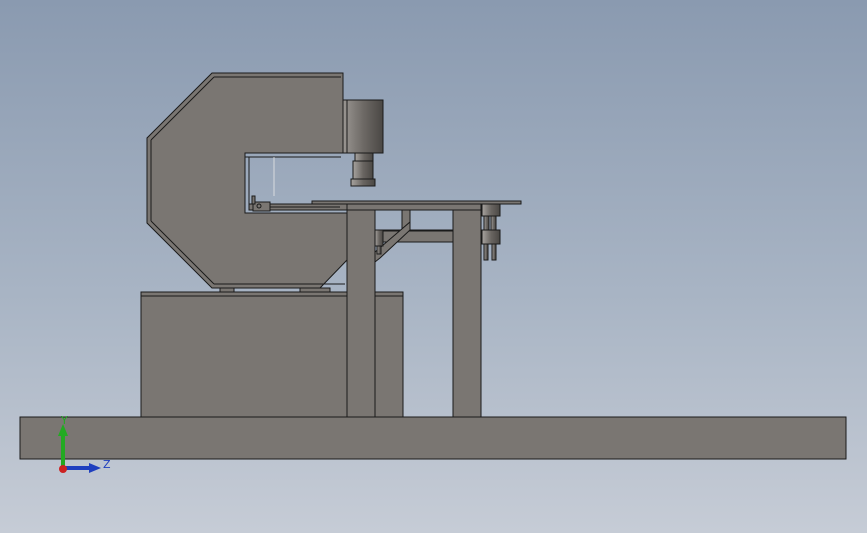 Image resolution: width=867 pixels, height=533 pixels. I want to click on hydraulic-cylinder, so click(363, 126).